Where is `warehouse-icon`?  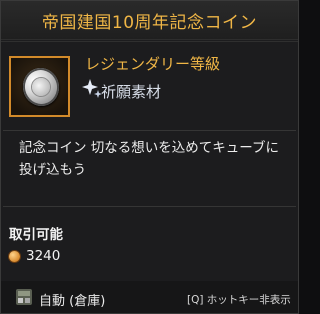 warehouse-icon is located at coordinates (24, 297).